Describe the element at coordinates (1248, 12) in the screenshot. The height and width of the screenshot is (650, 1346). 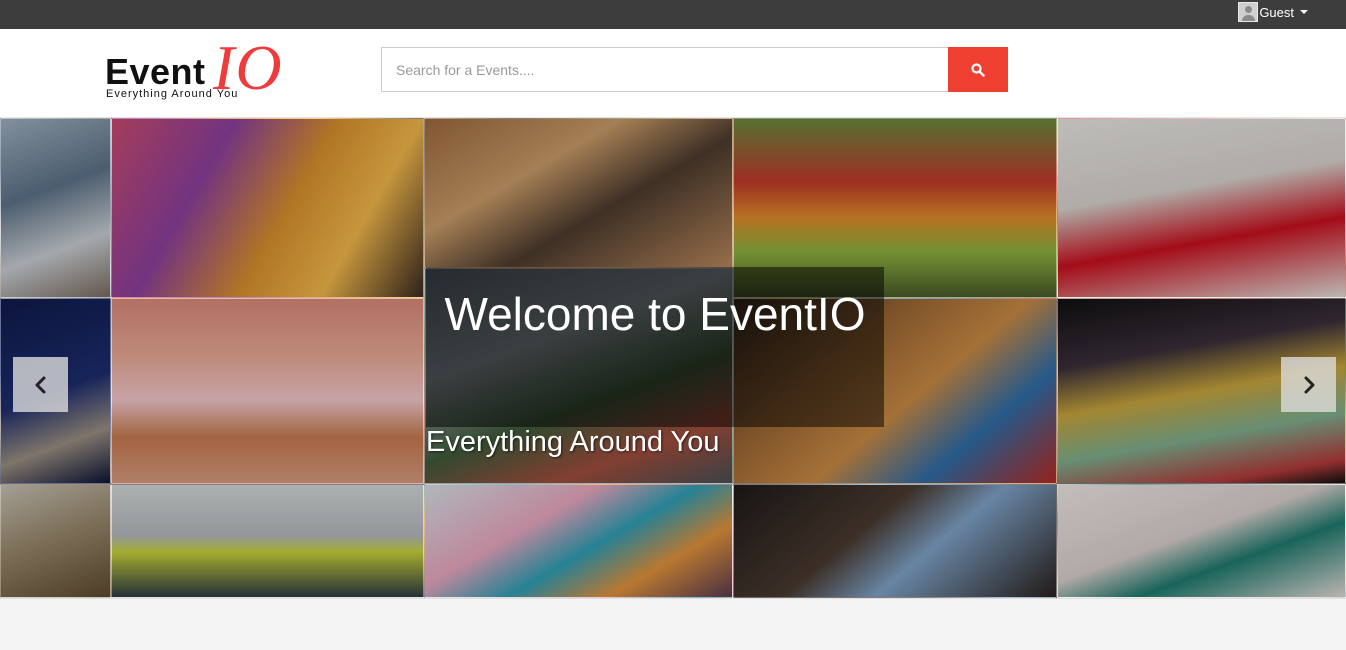
I see `avatar-icon` at that location.